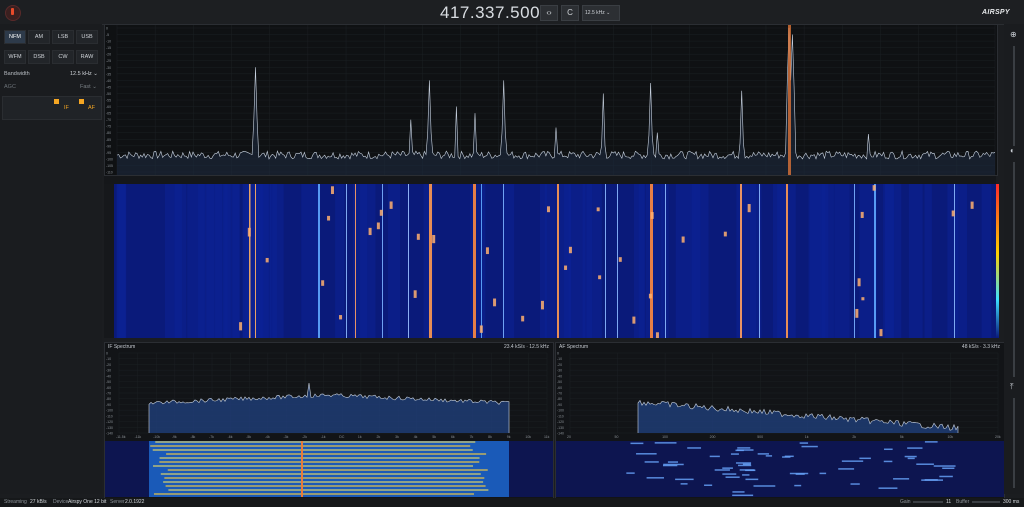 This screenshot has height=507, width=1024. Describe the element at coordinates (559, 359) in the screenshot. I see `db-tick-label: -10` at that location.